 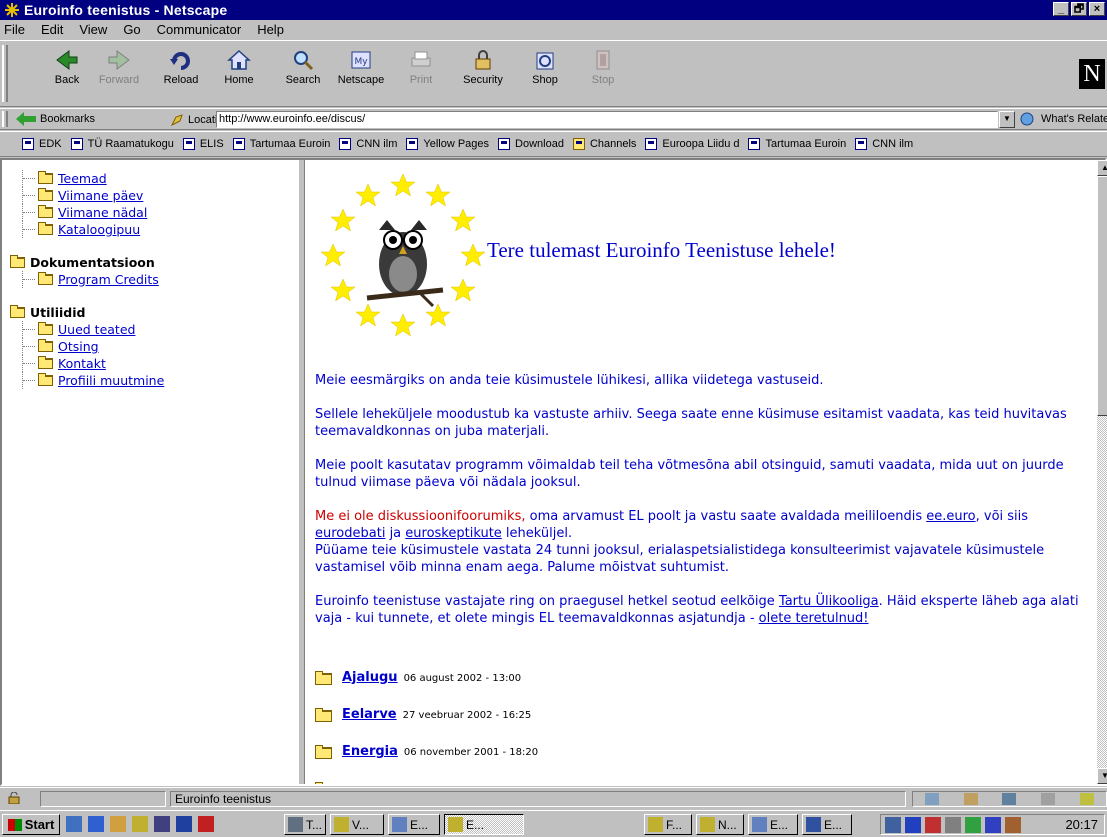 What do you see at coordinates (119, 66) in the screenshot?
I see `forward-button: Forward` at bounding box center [119, 66].